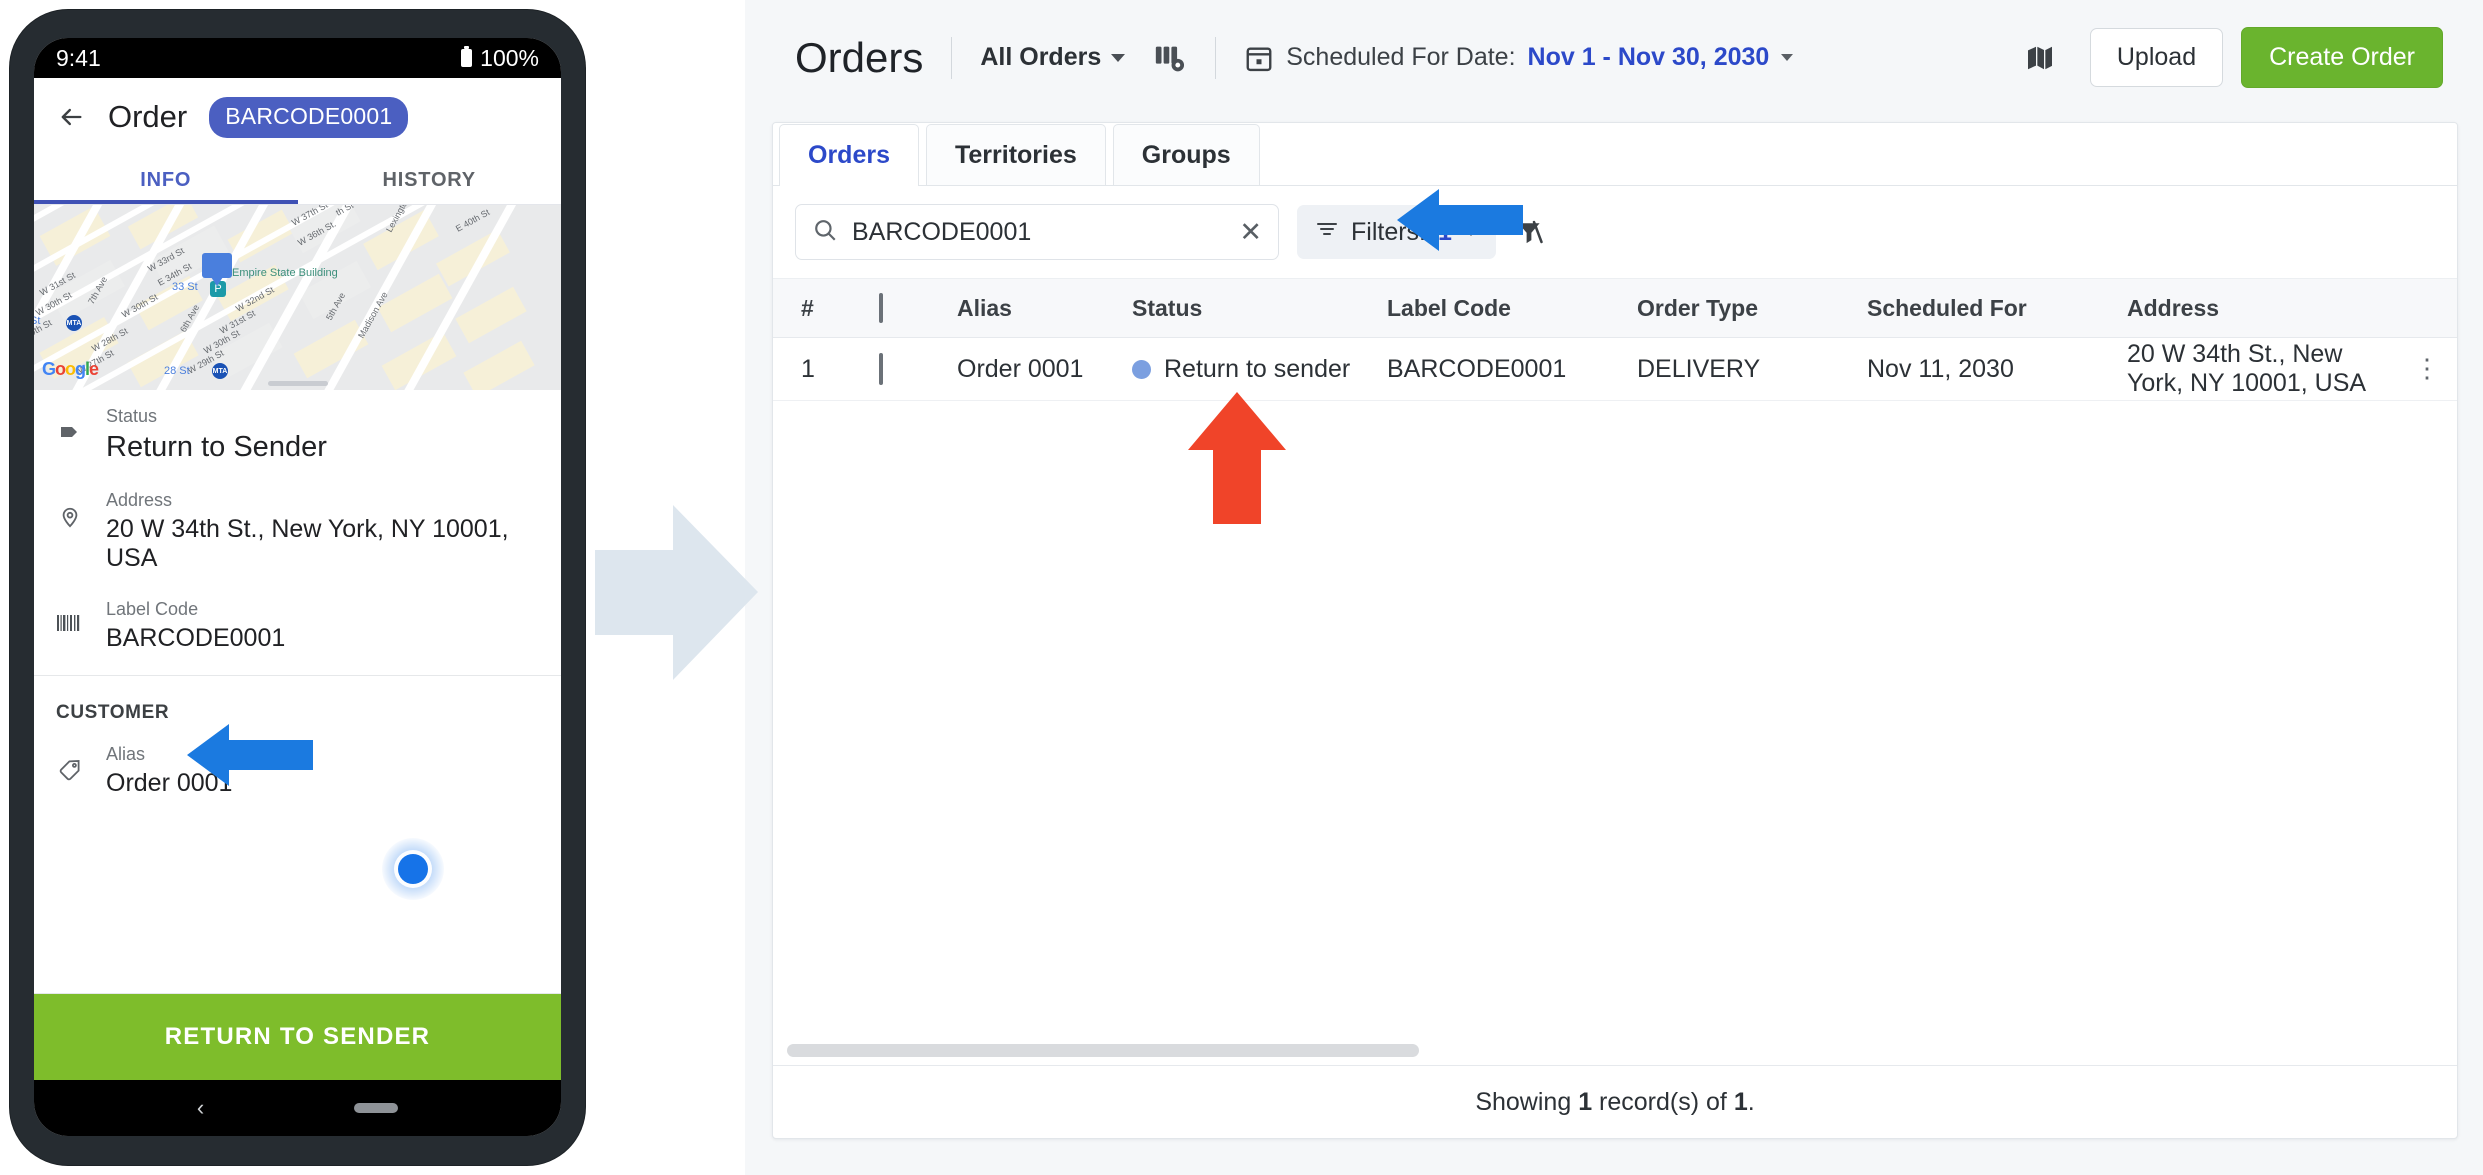 This screenshot has height=1175, width=2483. I want to click on status-text: Return to sender, so click(1257, 368).